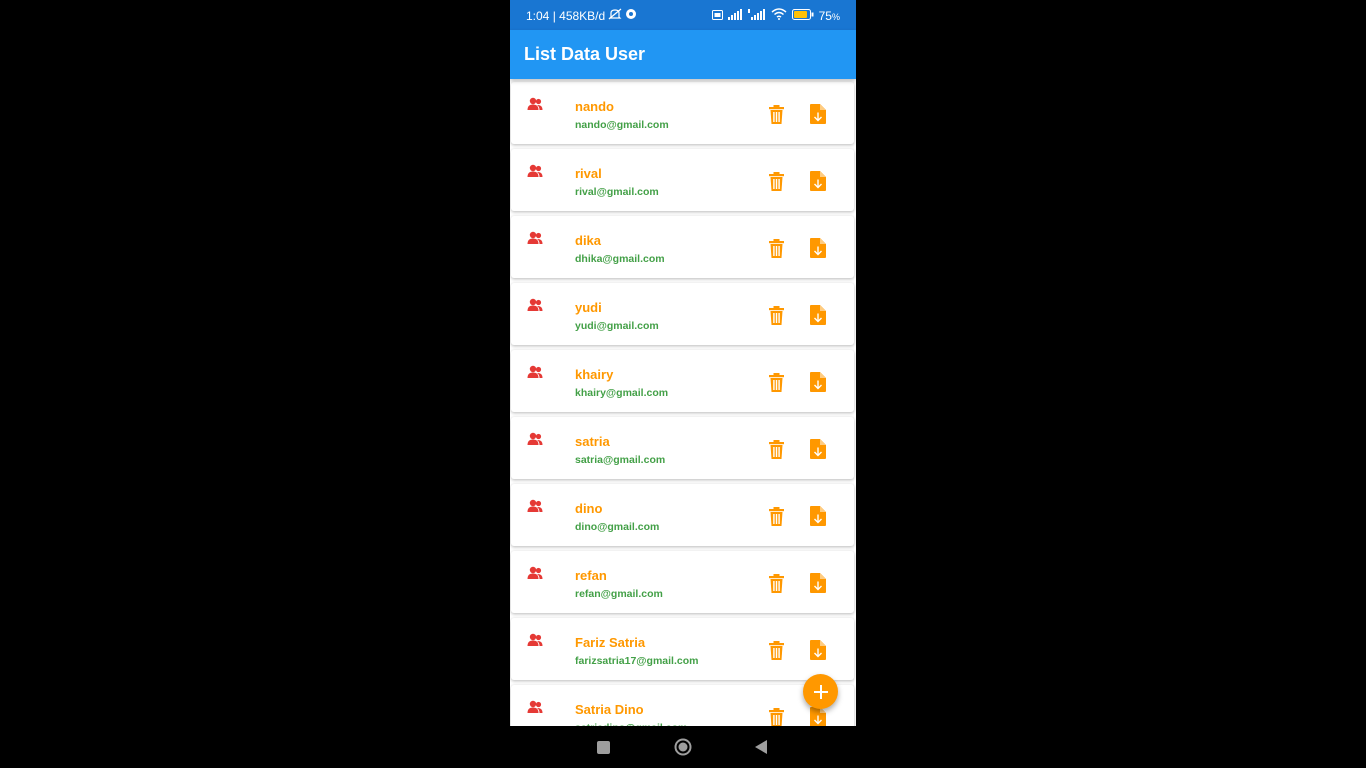  What do you see at coordinates (588, 240) in the screenshot?
I see `user-name: dika` at bounding box center [588, 240].